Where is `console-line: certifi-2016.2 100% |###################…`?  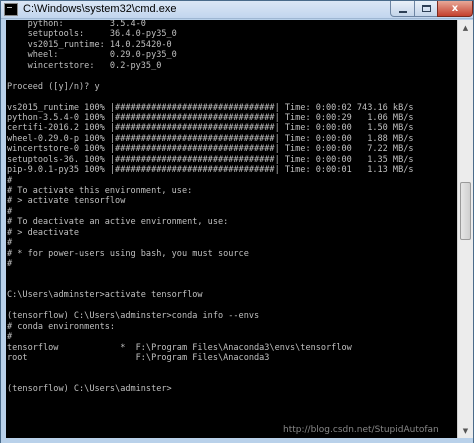 console-line: certifi-2016.2 100% |###################… is located at coordinates (210, 128).